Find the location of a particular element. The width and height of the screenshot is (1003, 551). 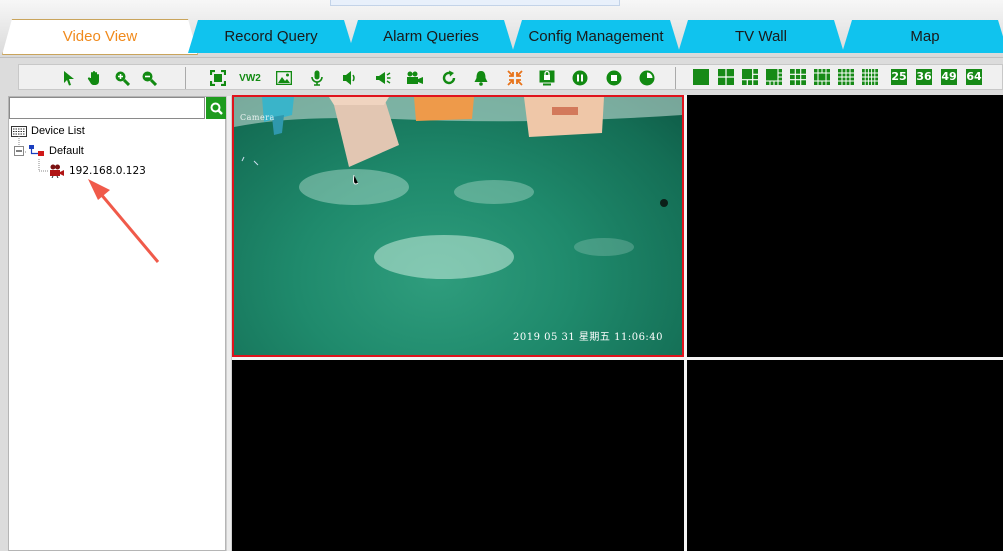

microphone-icon is located at coordinates (317, 78).